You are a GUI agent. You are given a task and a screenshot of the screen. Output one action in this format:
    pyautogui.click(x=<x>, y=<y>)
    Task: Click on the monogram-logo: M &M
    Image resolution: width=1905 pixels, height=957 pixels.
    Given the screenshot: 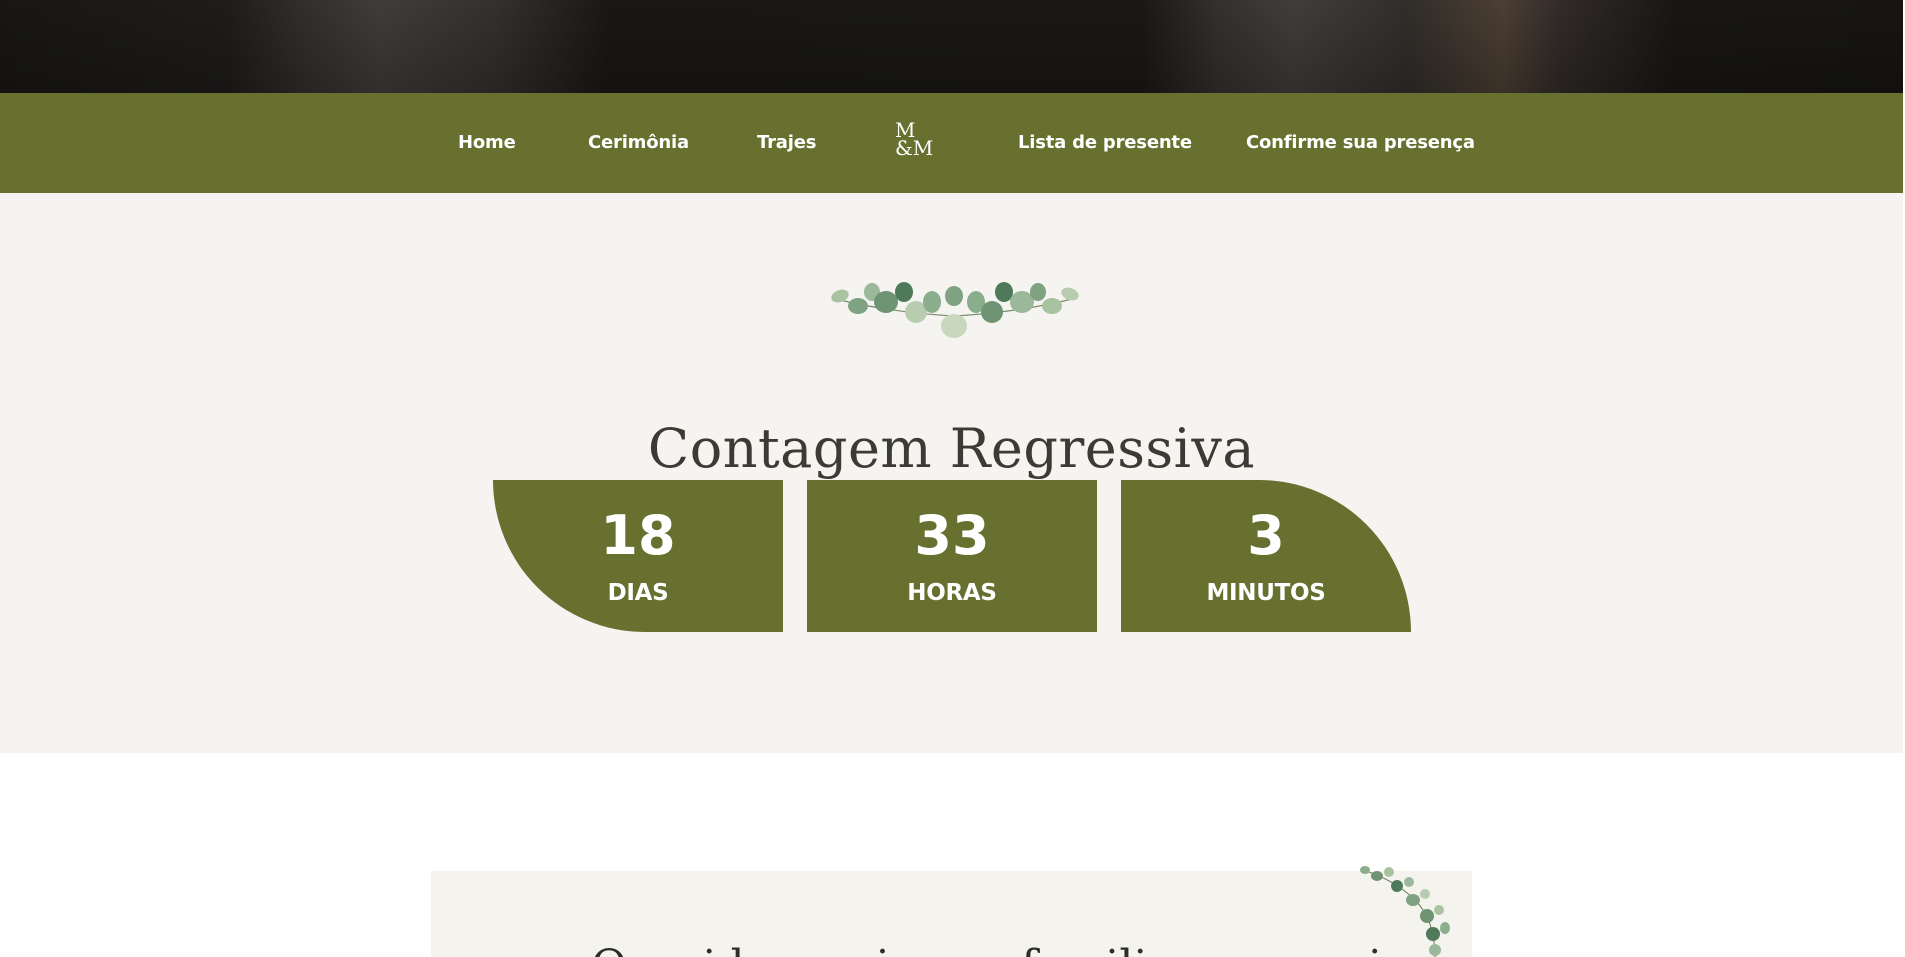 What is the action you would take?
    pyautogui.click(x=913, y=142)
    